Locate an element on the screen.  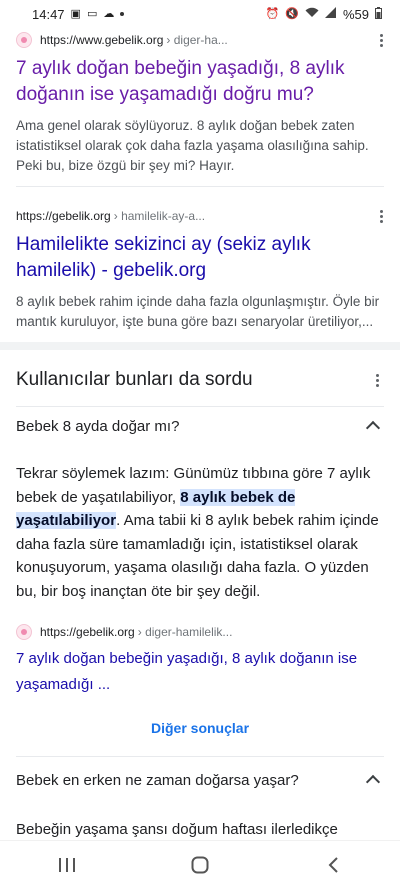
screen-icon: ▭ is located at coordinates (92, 13).